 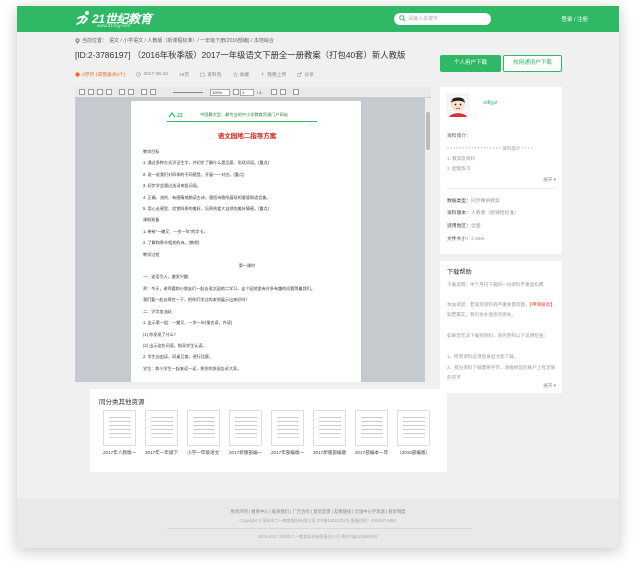 What do you see at coordinates (566, 20) in the screenshot?
I see `login-link: 登录` at bounding box center [566, 20].